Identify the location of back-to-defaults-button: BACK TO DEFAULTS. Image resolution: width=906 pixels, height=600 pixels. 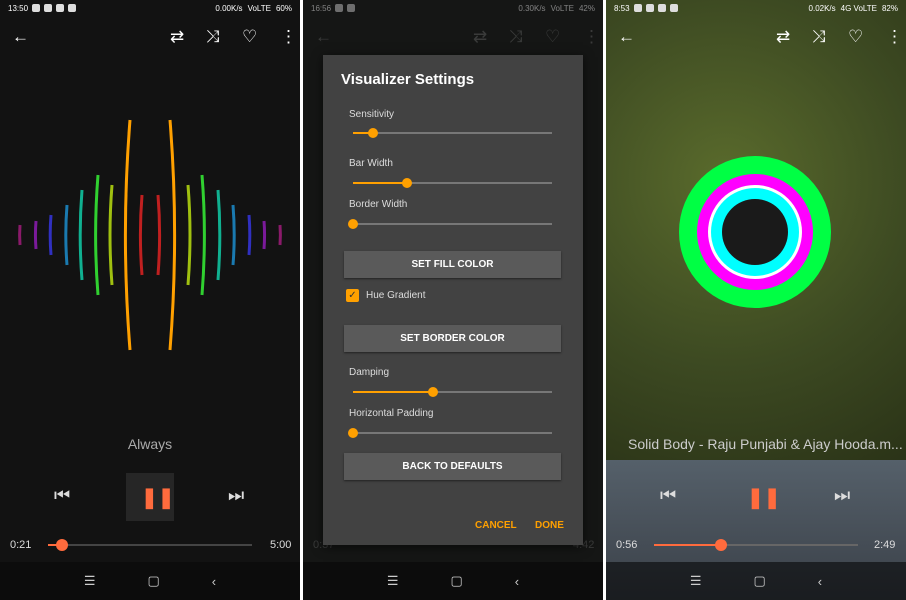
(452, 466).